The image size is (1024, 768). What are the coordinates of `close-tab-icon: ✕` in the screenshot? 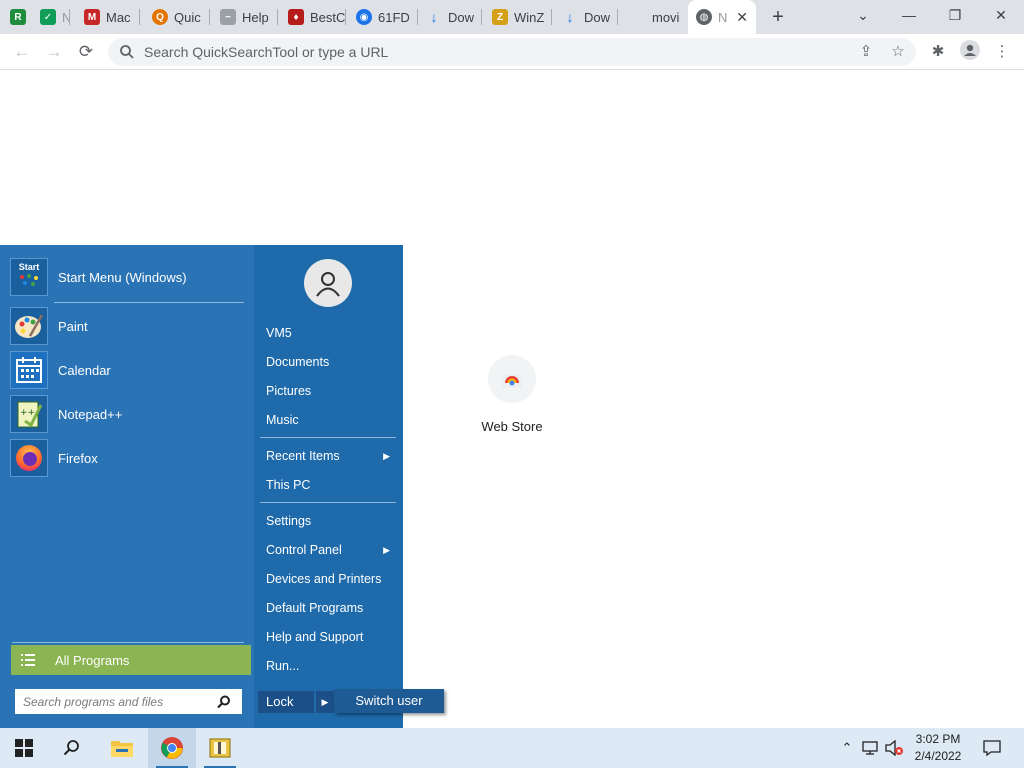 It's located at (742, 17).